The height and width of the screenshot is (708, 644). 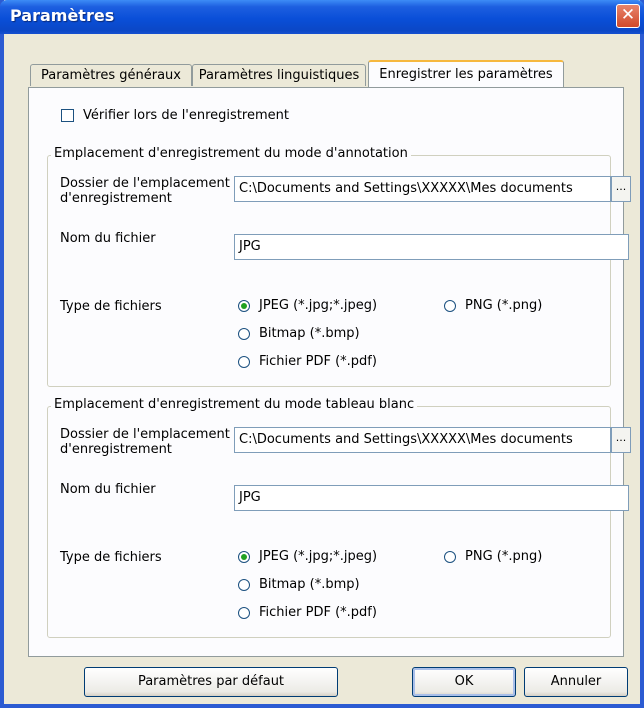 I want to click on tab-language-settings: Paramètres linguistiques, so click(x=279, y=75).